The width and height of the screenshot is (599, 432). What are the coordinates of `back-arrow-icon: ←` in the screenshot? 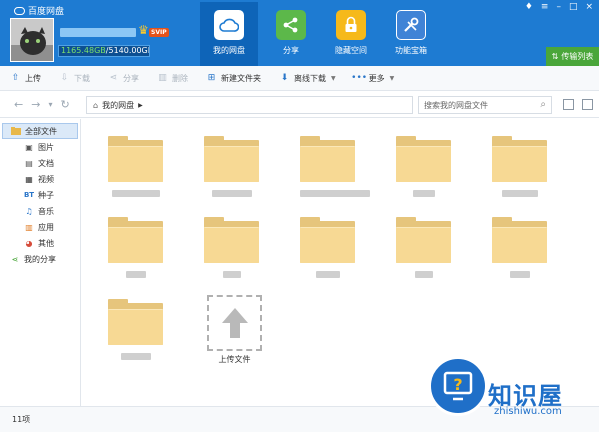 It's located at (18, 104).